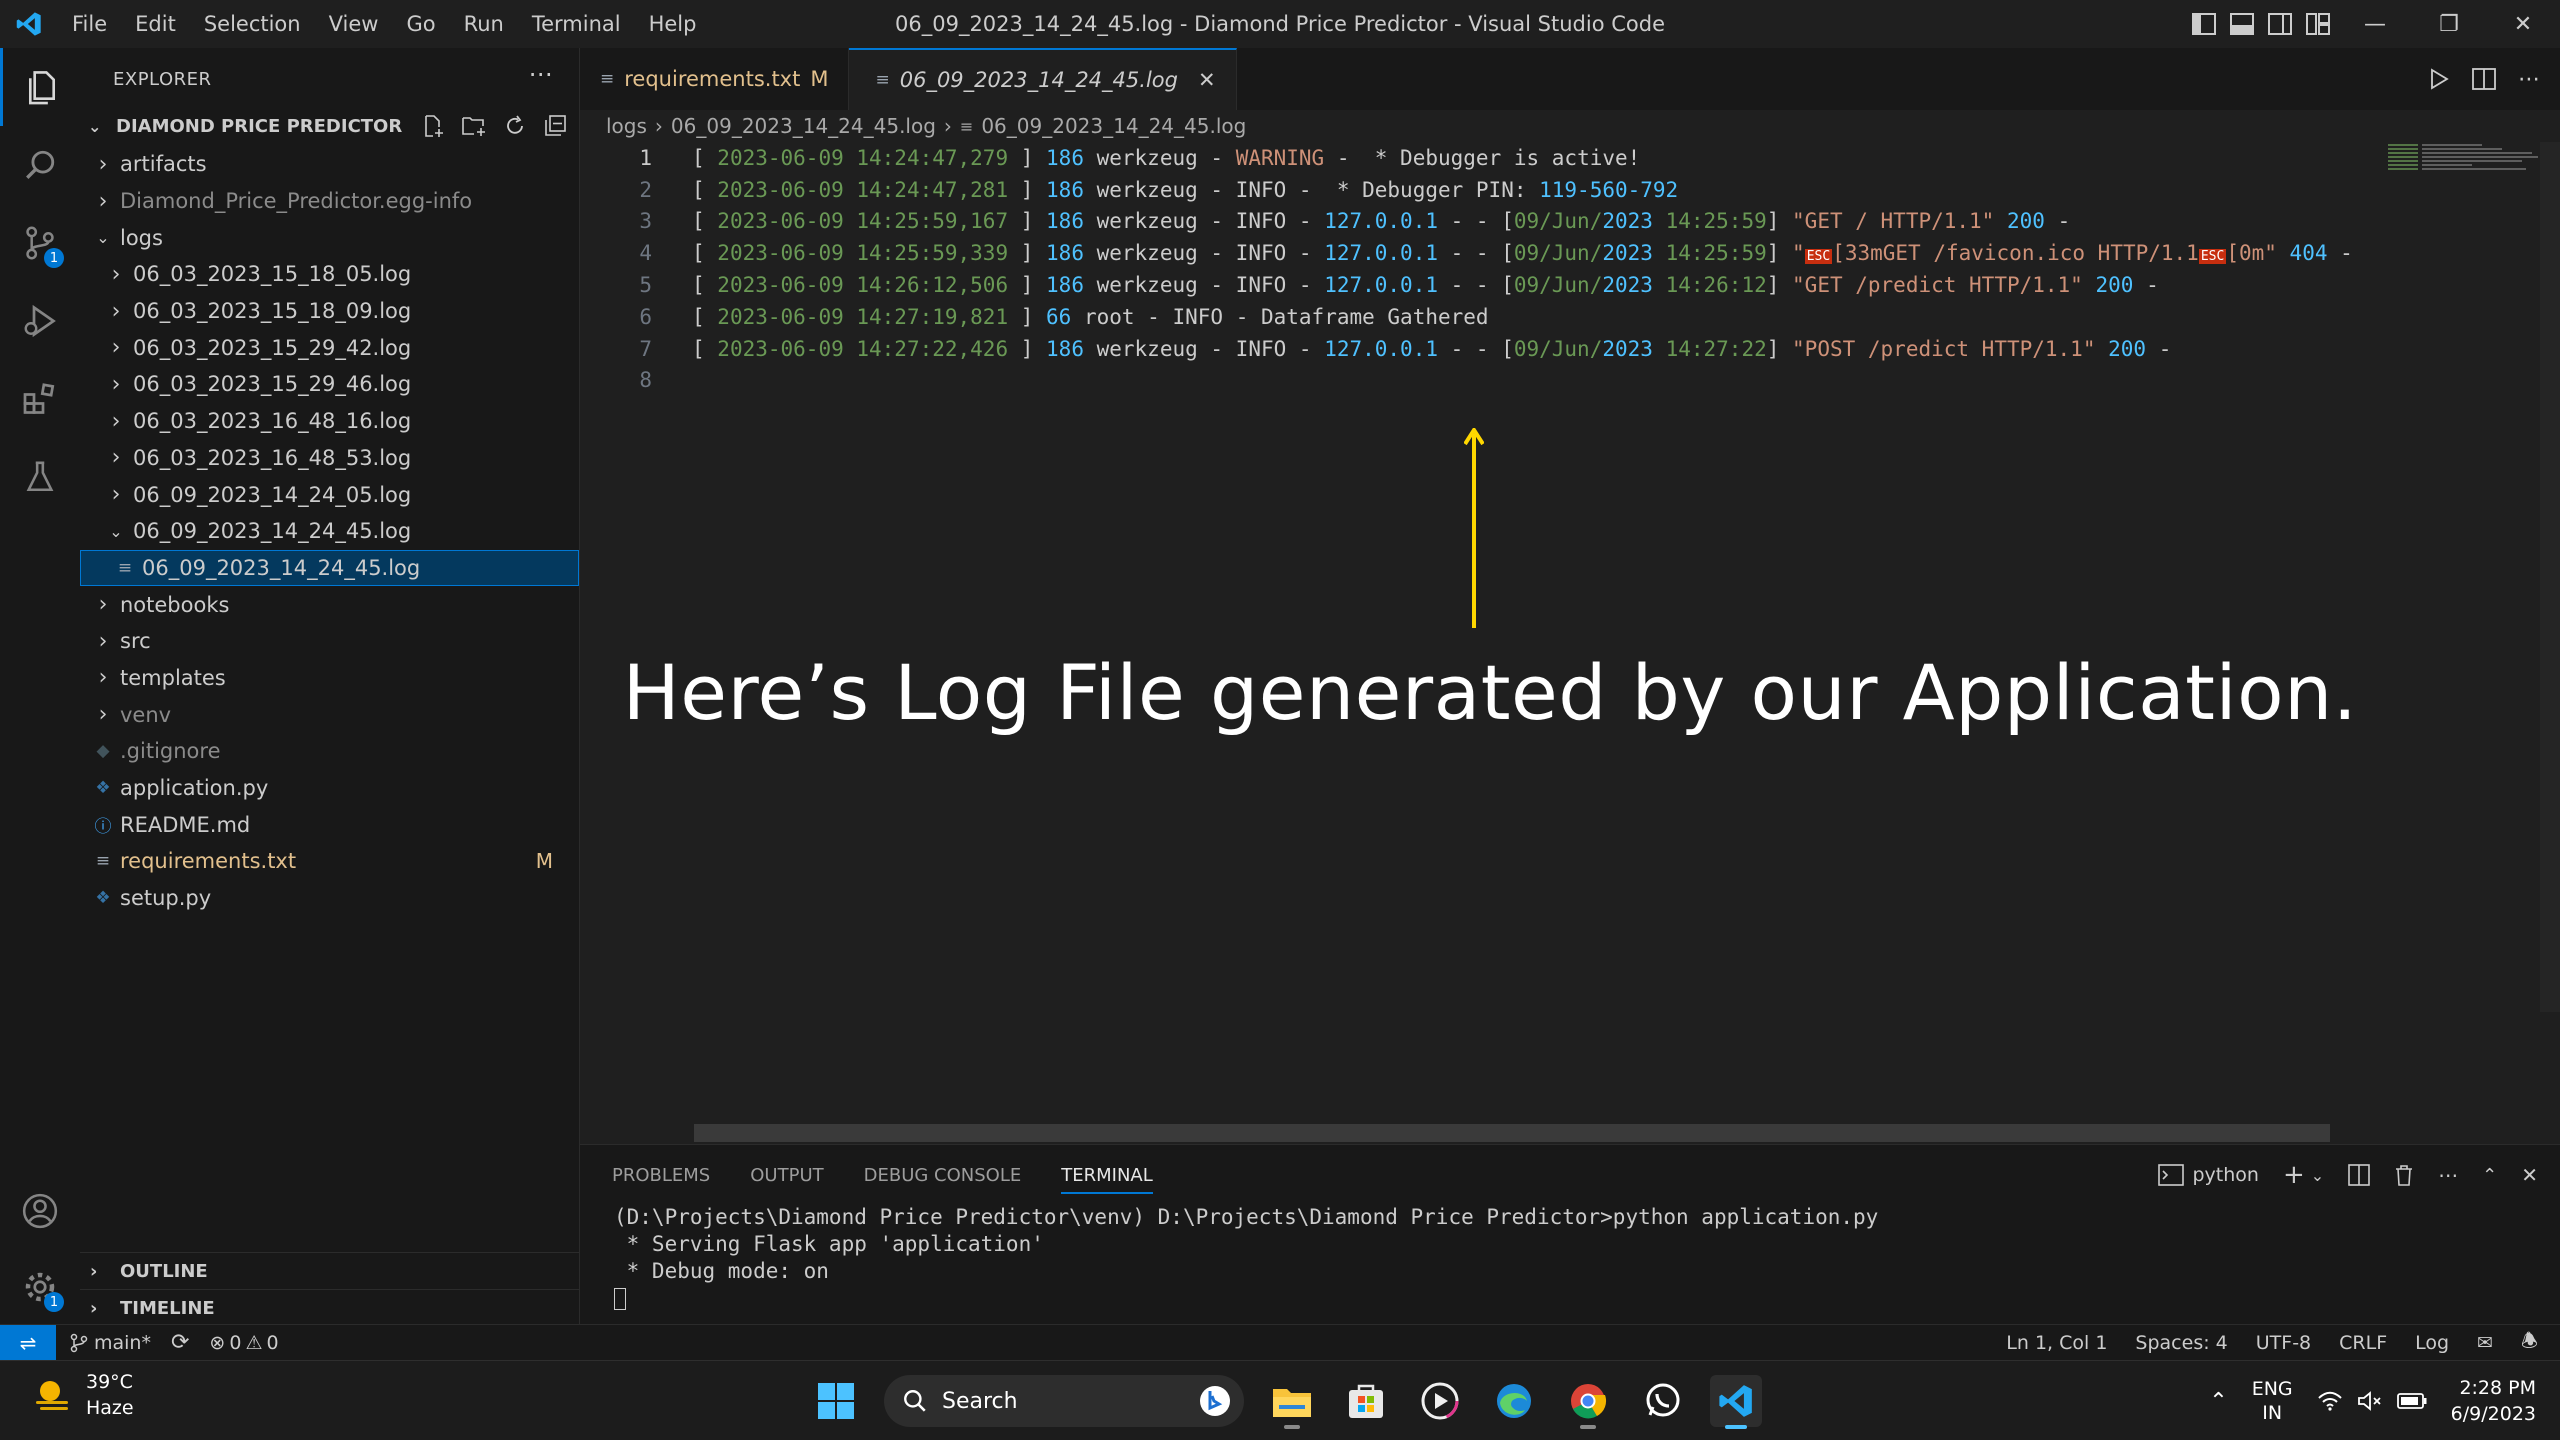  Describe the element at coordinates (2056, 1343) in the screenshot. I see `cursor-position: Ln 1, Col 1` at that location.